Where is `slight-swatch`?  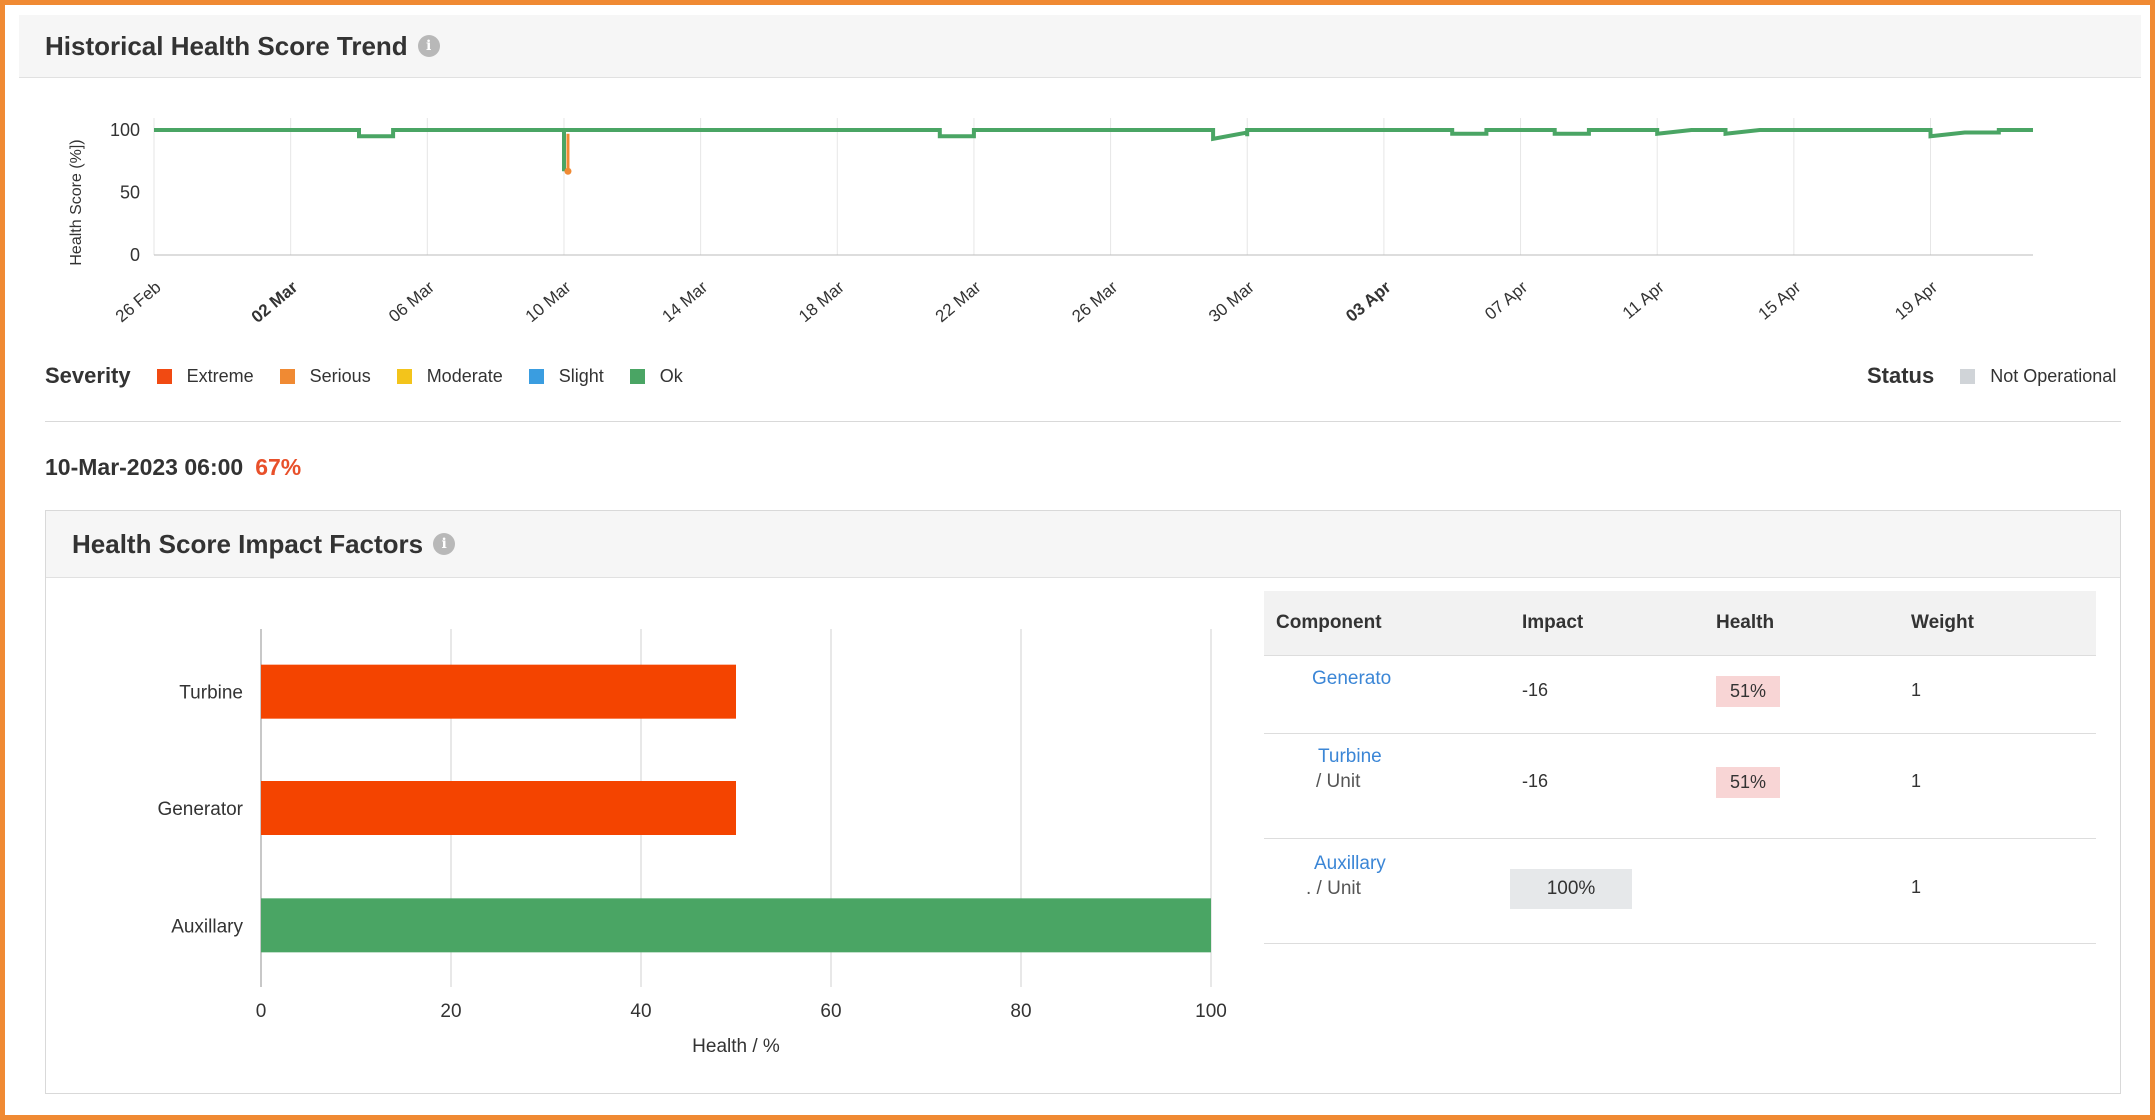 slight-swatch is located at coordinates (536, 376).